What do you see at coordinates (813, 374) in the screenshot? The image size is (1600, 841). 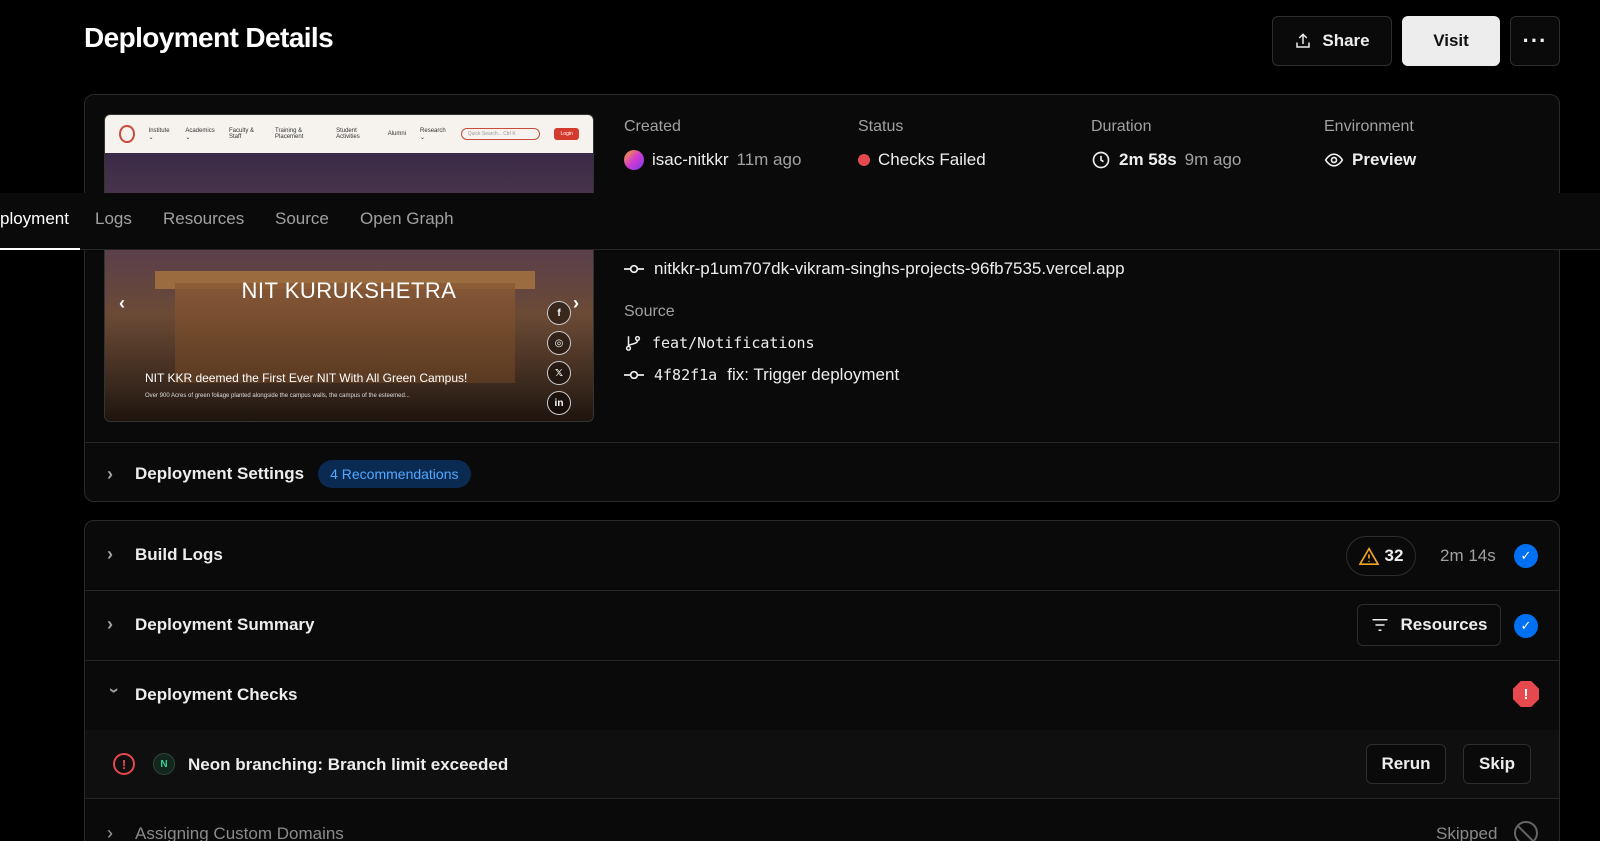 I see `commit-message: fix: Trigger deployment` at bounding box center [813, 374].